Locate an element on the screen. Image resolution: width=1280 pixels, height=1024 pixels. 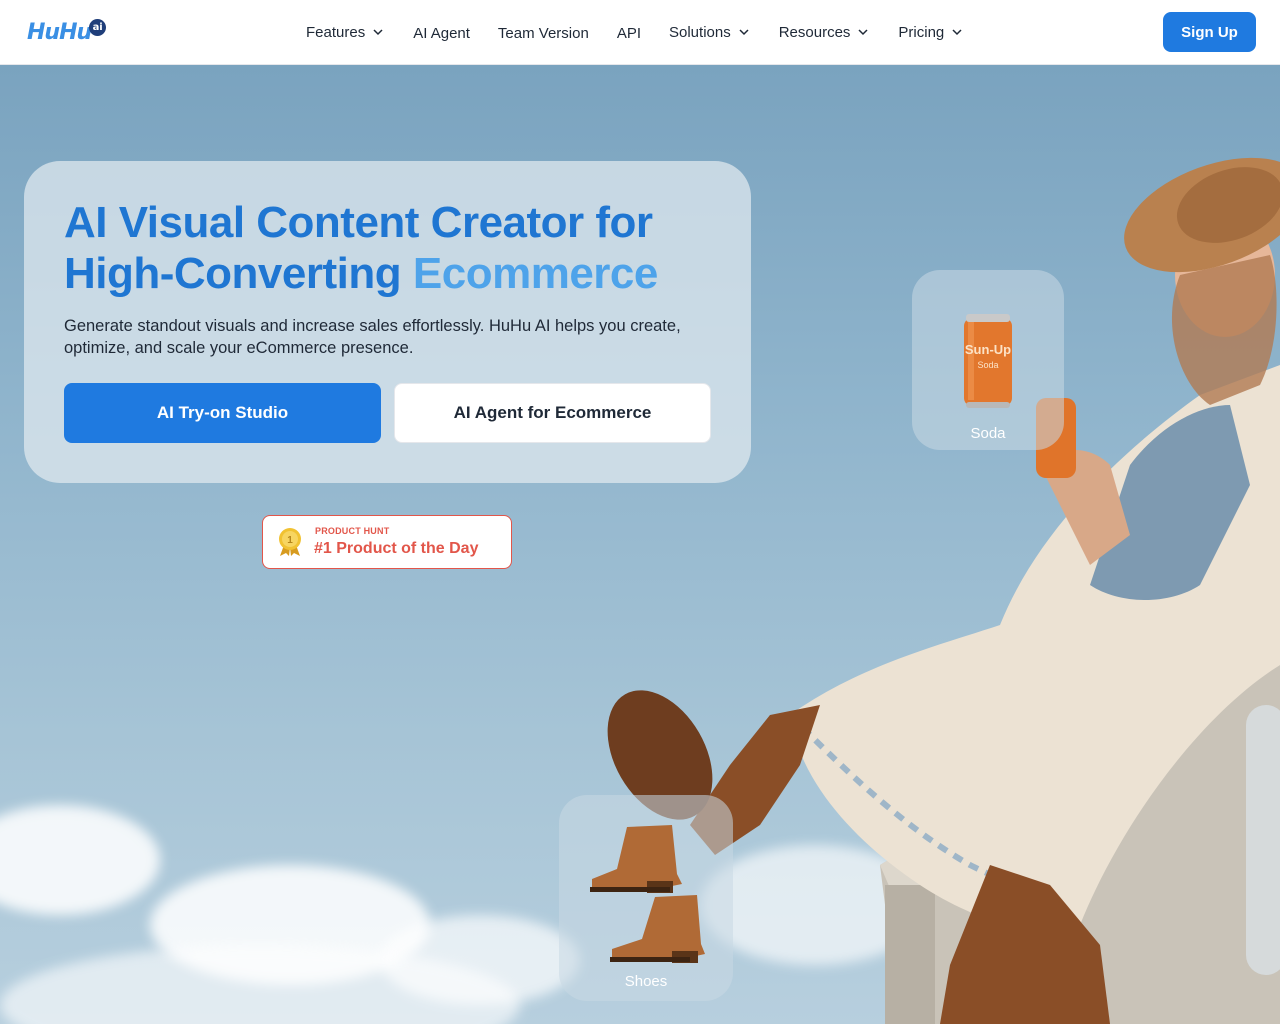
hero-title-line2a: High-Converting is located at coordinates (233, 273).